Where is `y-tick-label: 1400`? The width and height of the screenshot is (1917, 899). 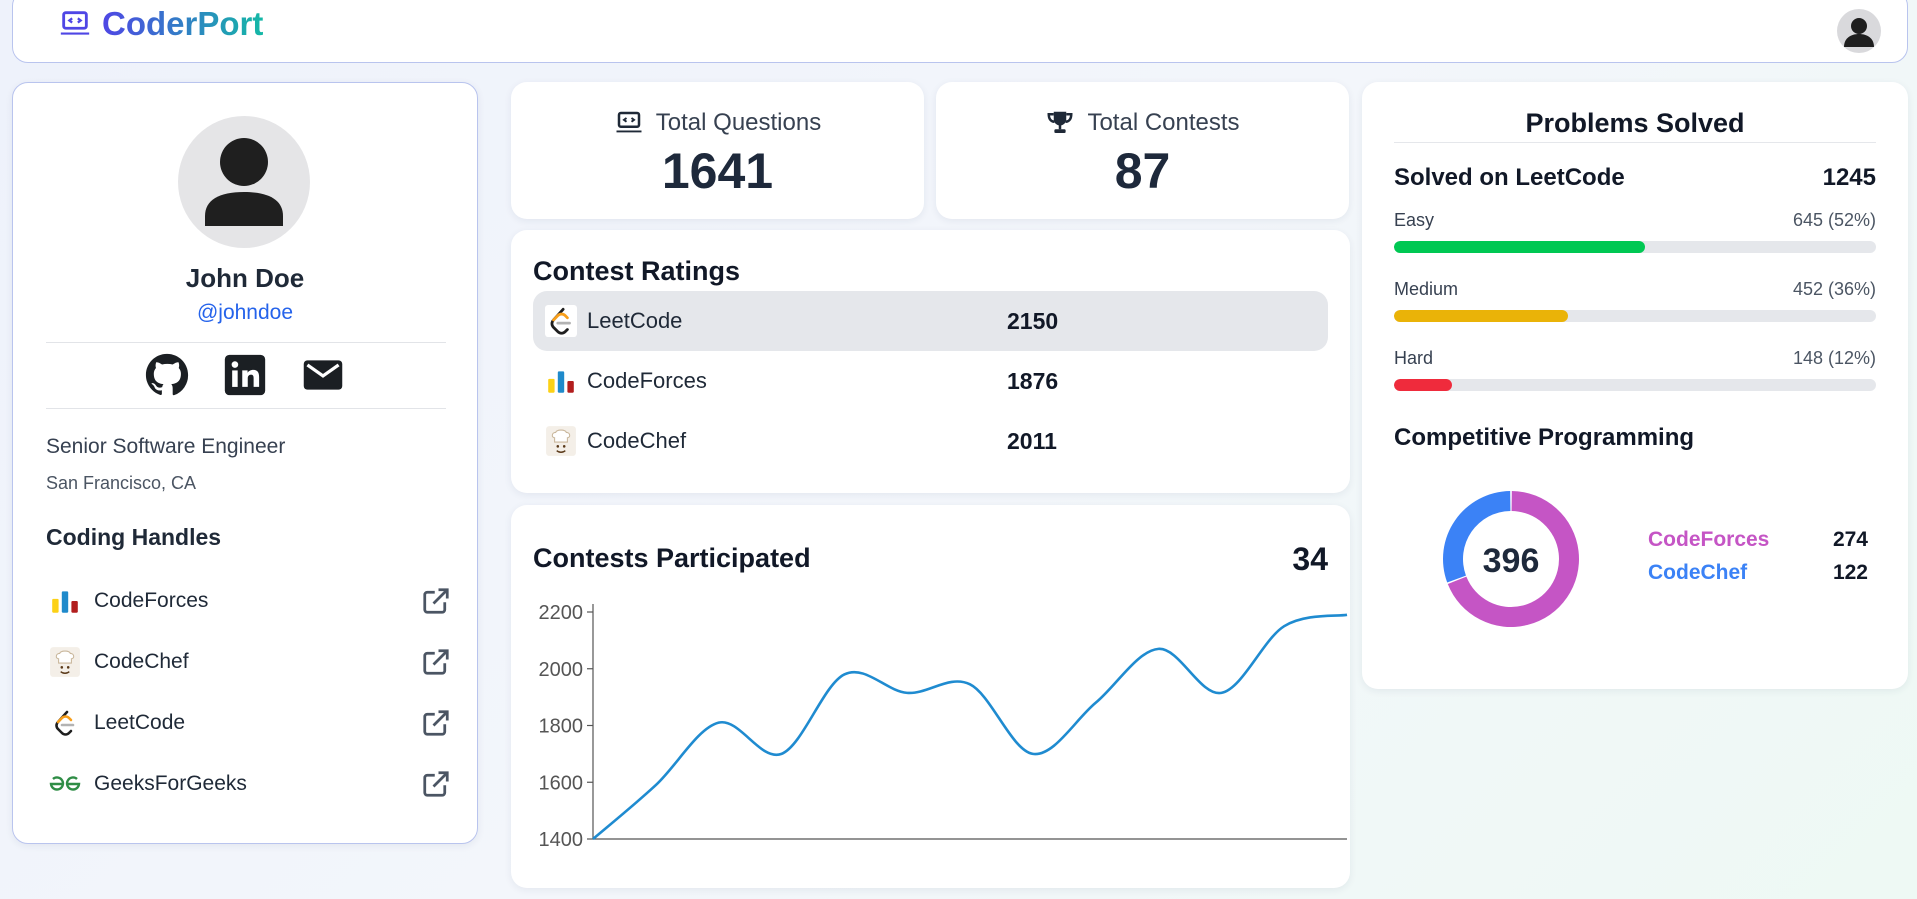
y-tick-label: 1400 is located at coordinates (561, 840).